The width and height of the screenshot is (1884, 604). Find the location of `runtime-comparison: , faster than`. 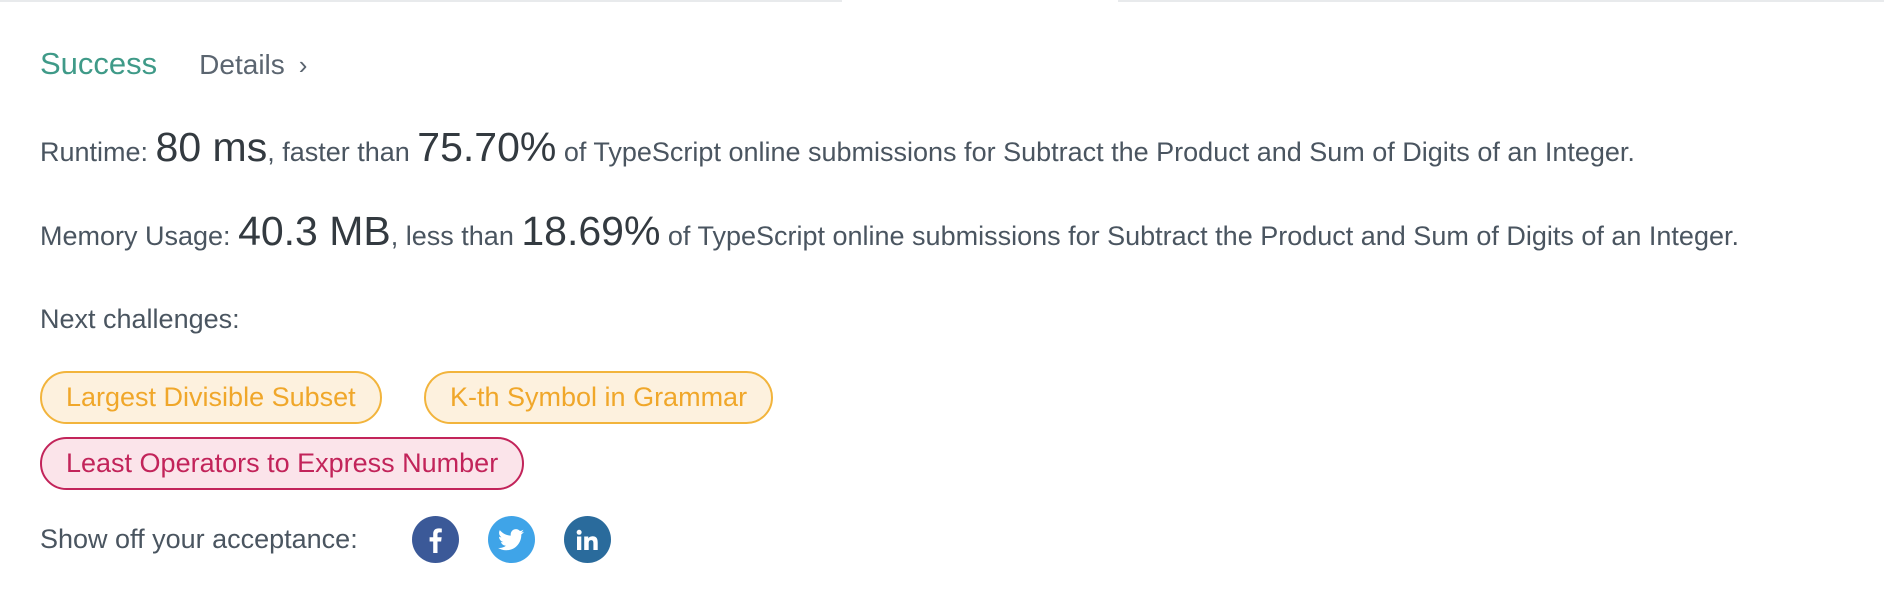

runtime-comparison: , faster than is located at coordinates (342, 152).